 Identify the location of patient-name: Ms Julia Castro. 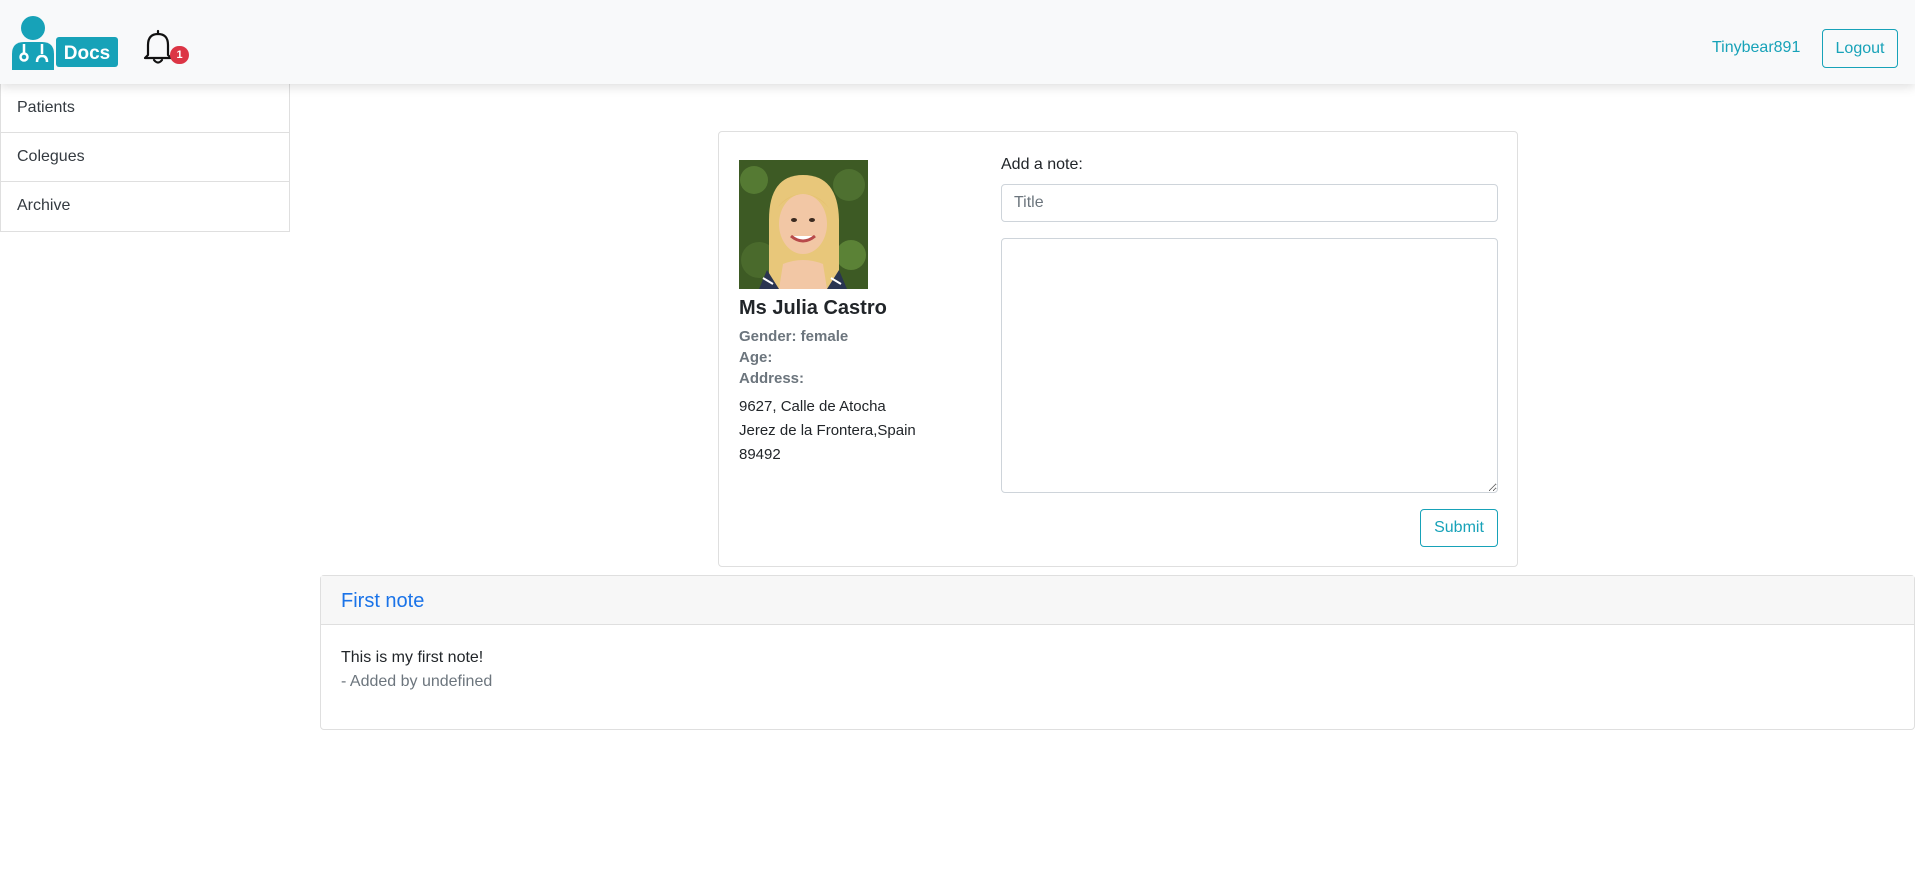
(813, 308).